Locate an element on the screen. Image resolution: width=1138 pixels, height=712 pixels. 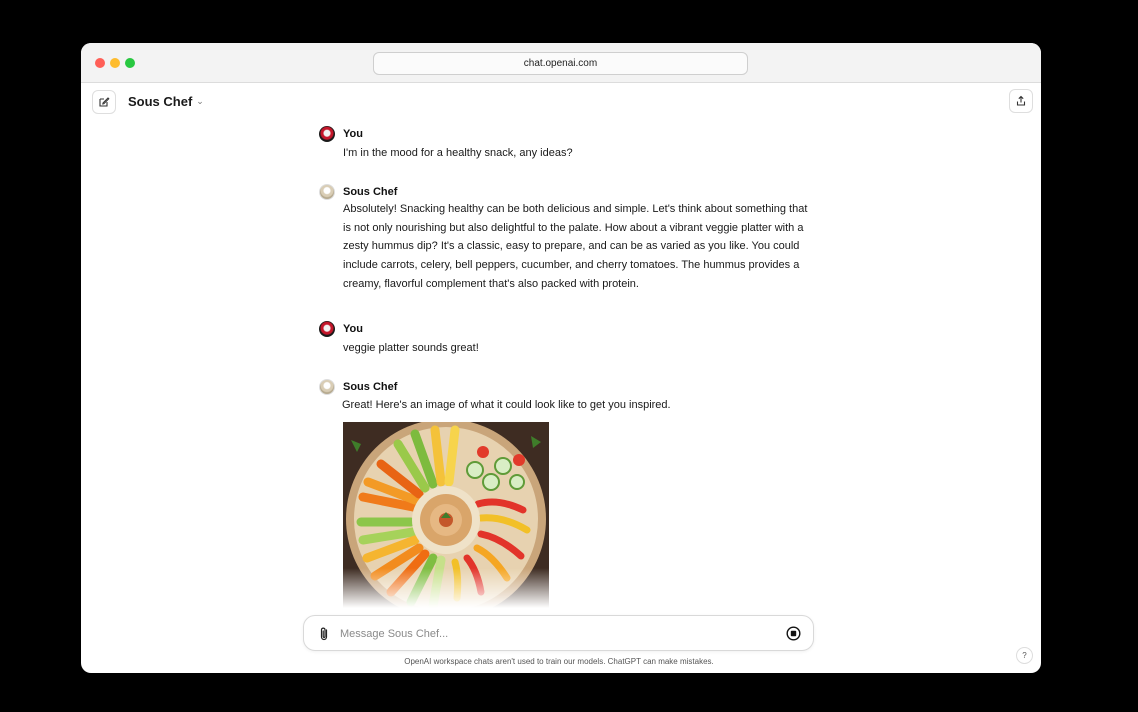
zoom-window-button is located at coordinates (130, 63).